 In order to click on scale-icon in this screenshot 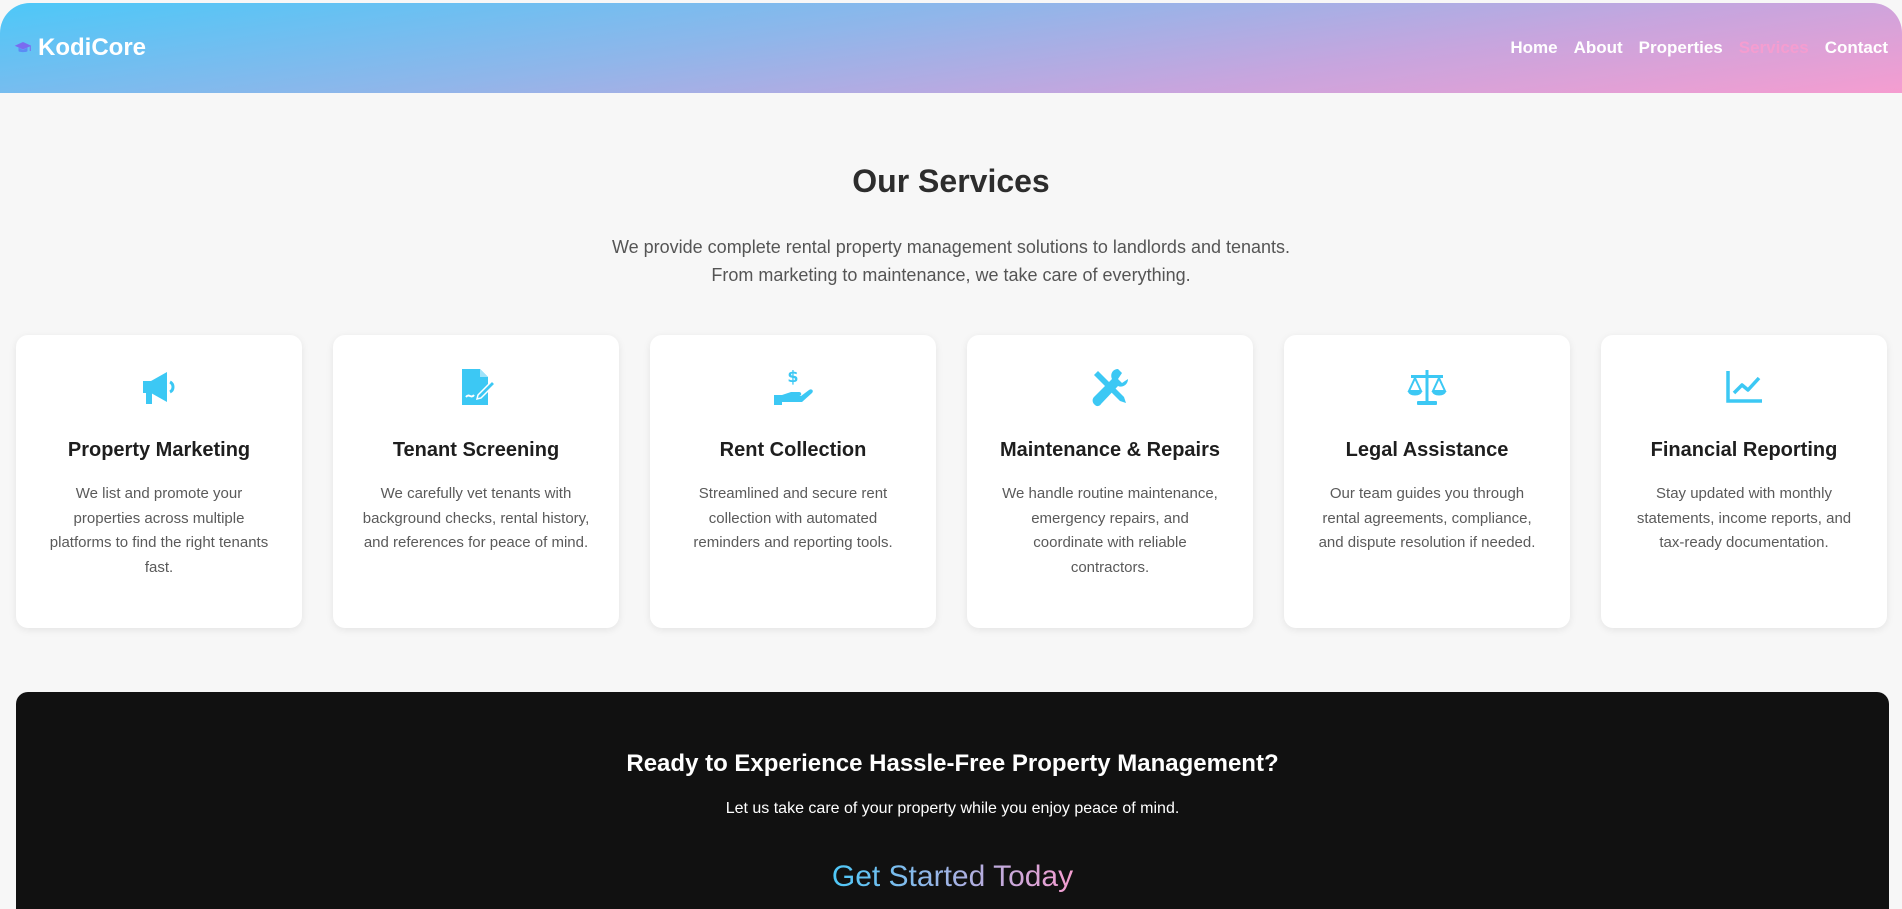, I will do `click(1427, 387)`.